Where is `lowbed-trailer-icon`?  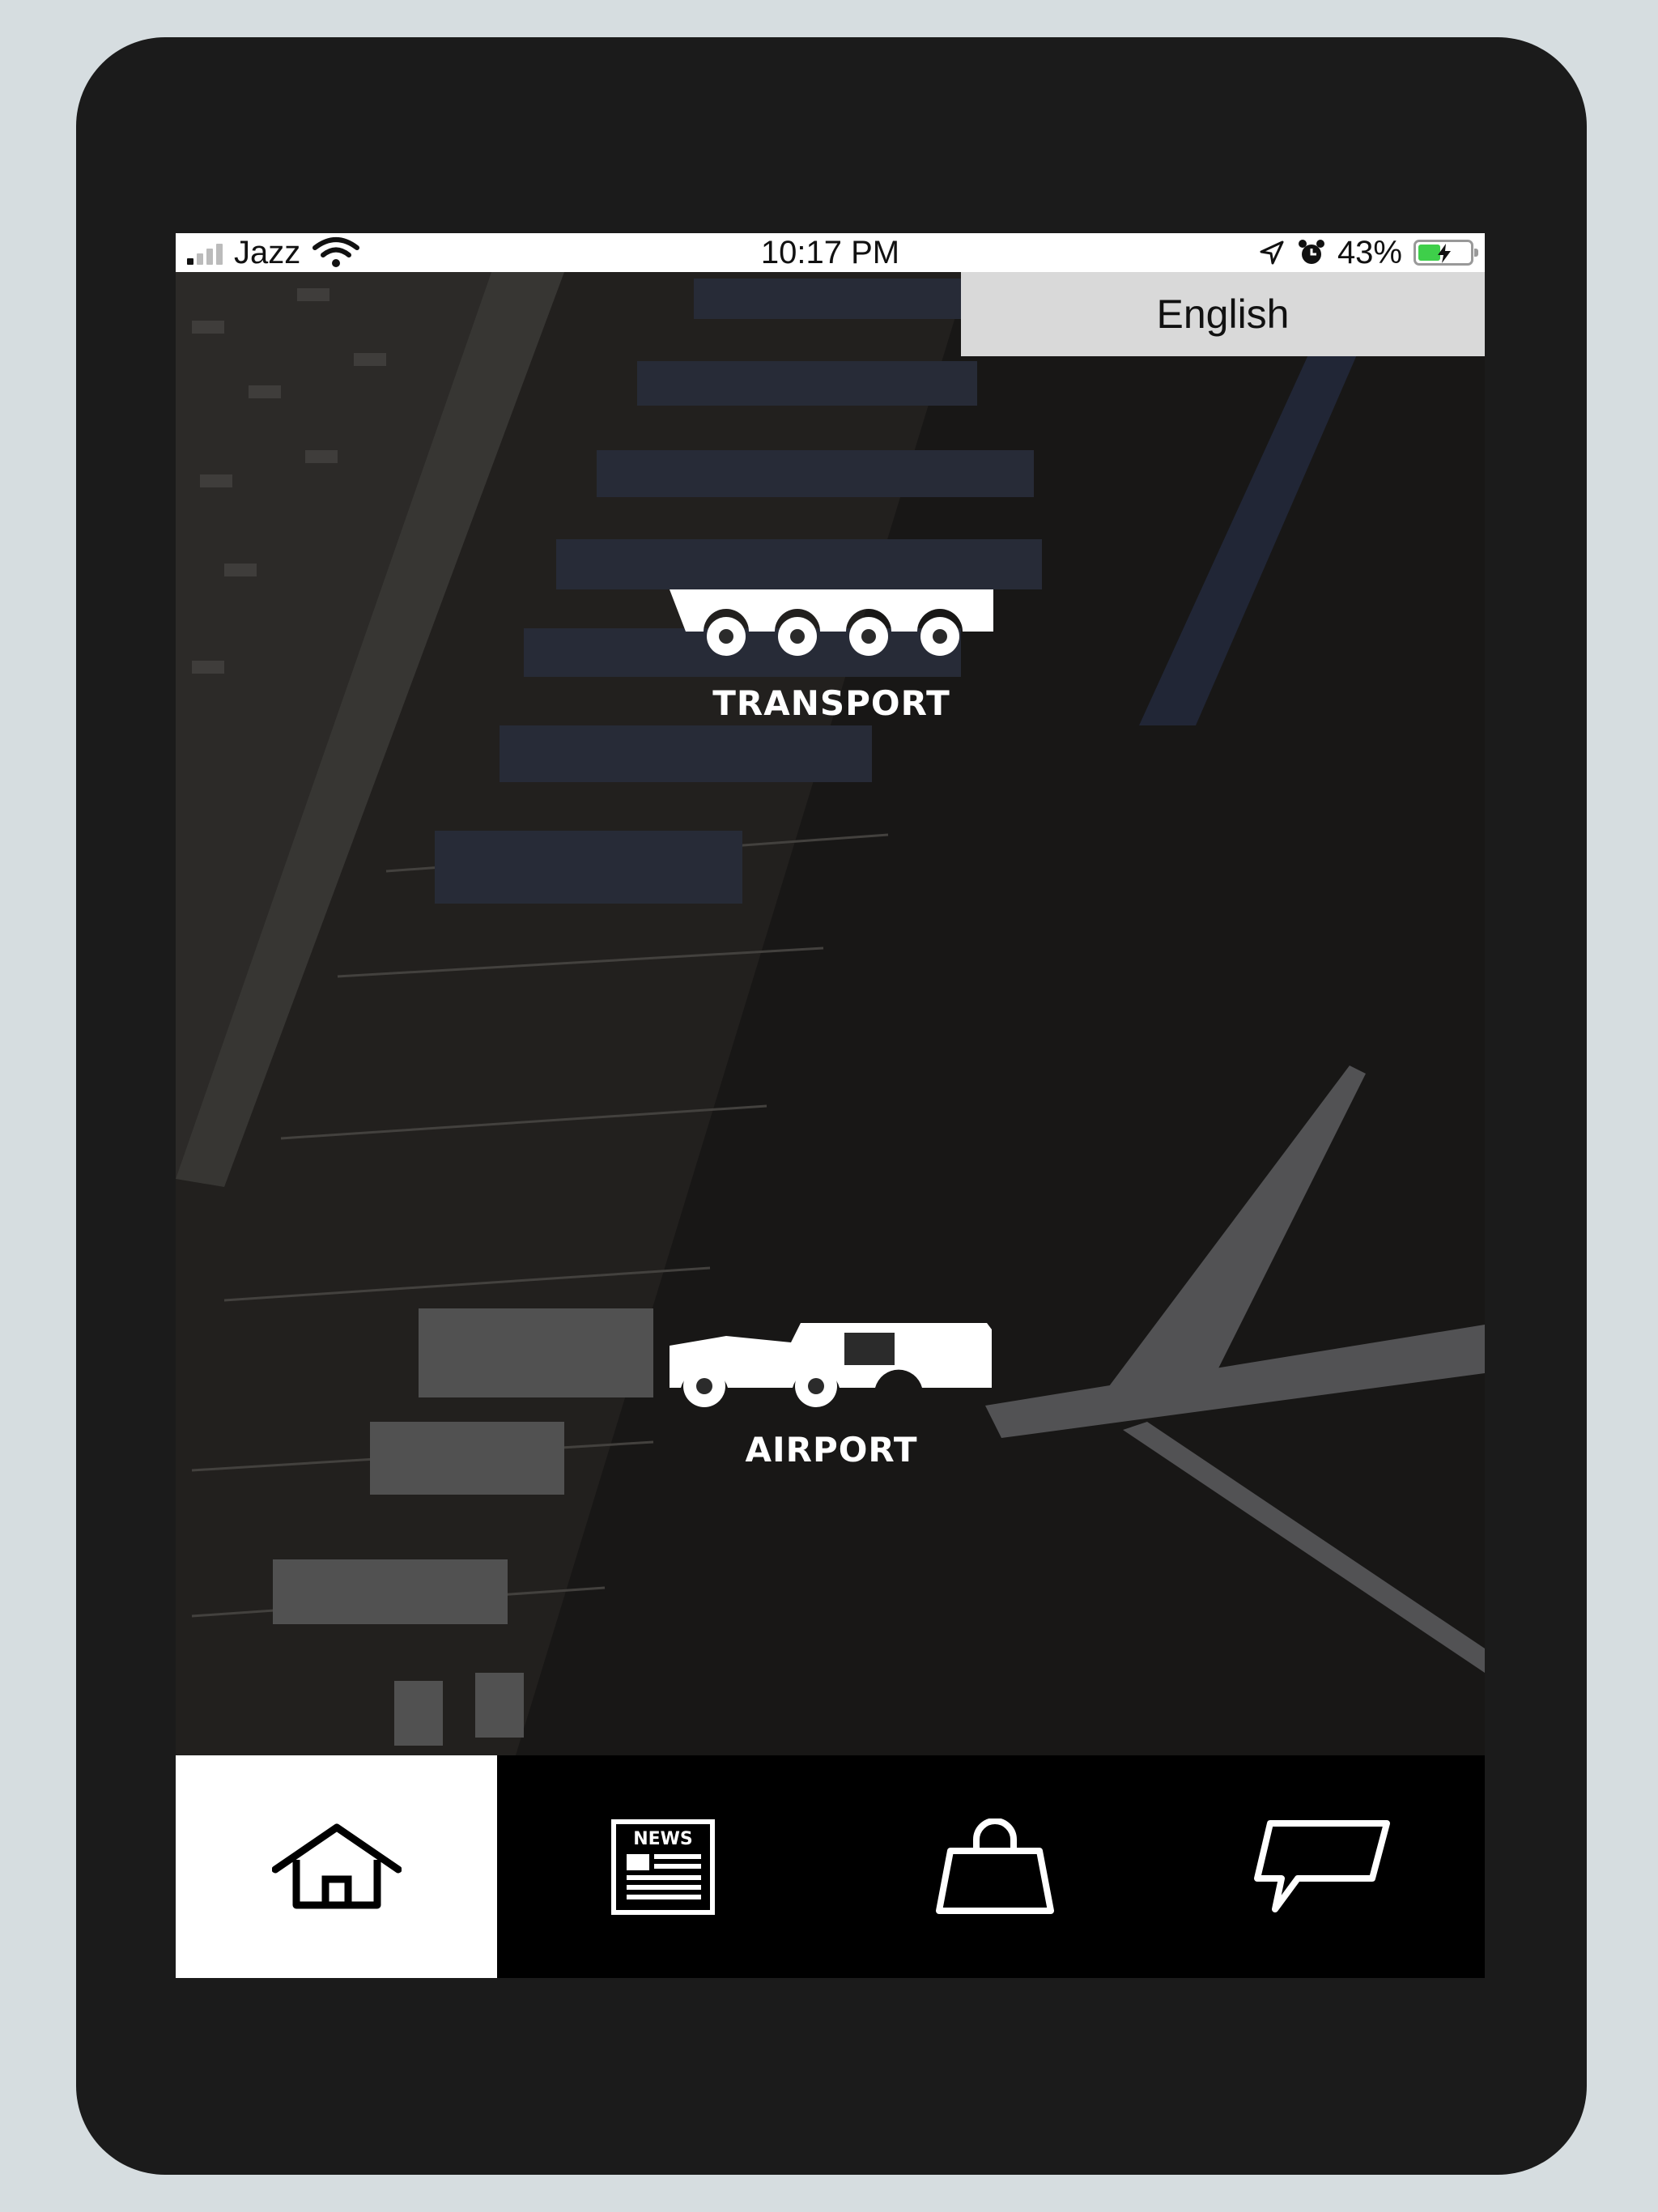 lowbed-trailer-icon is located at coordinates (831, 623).